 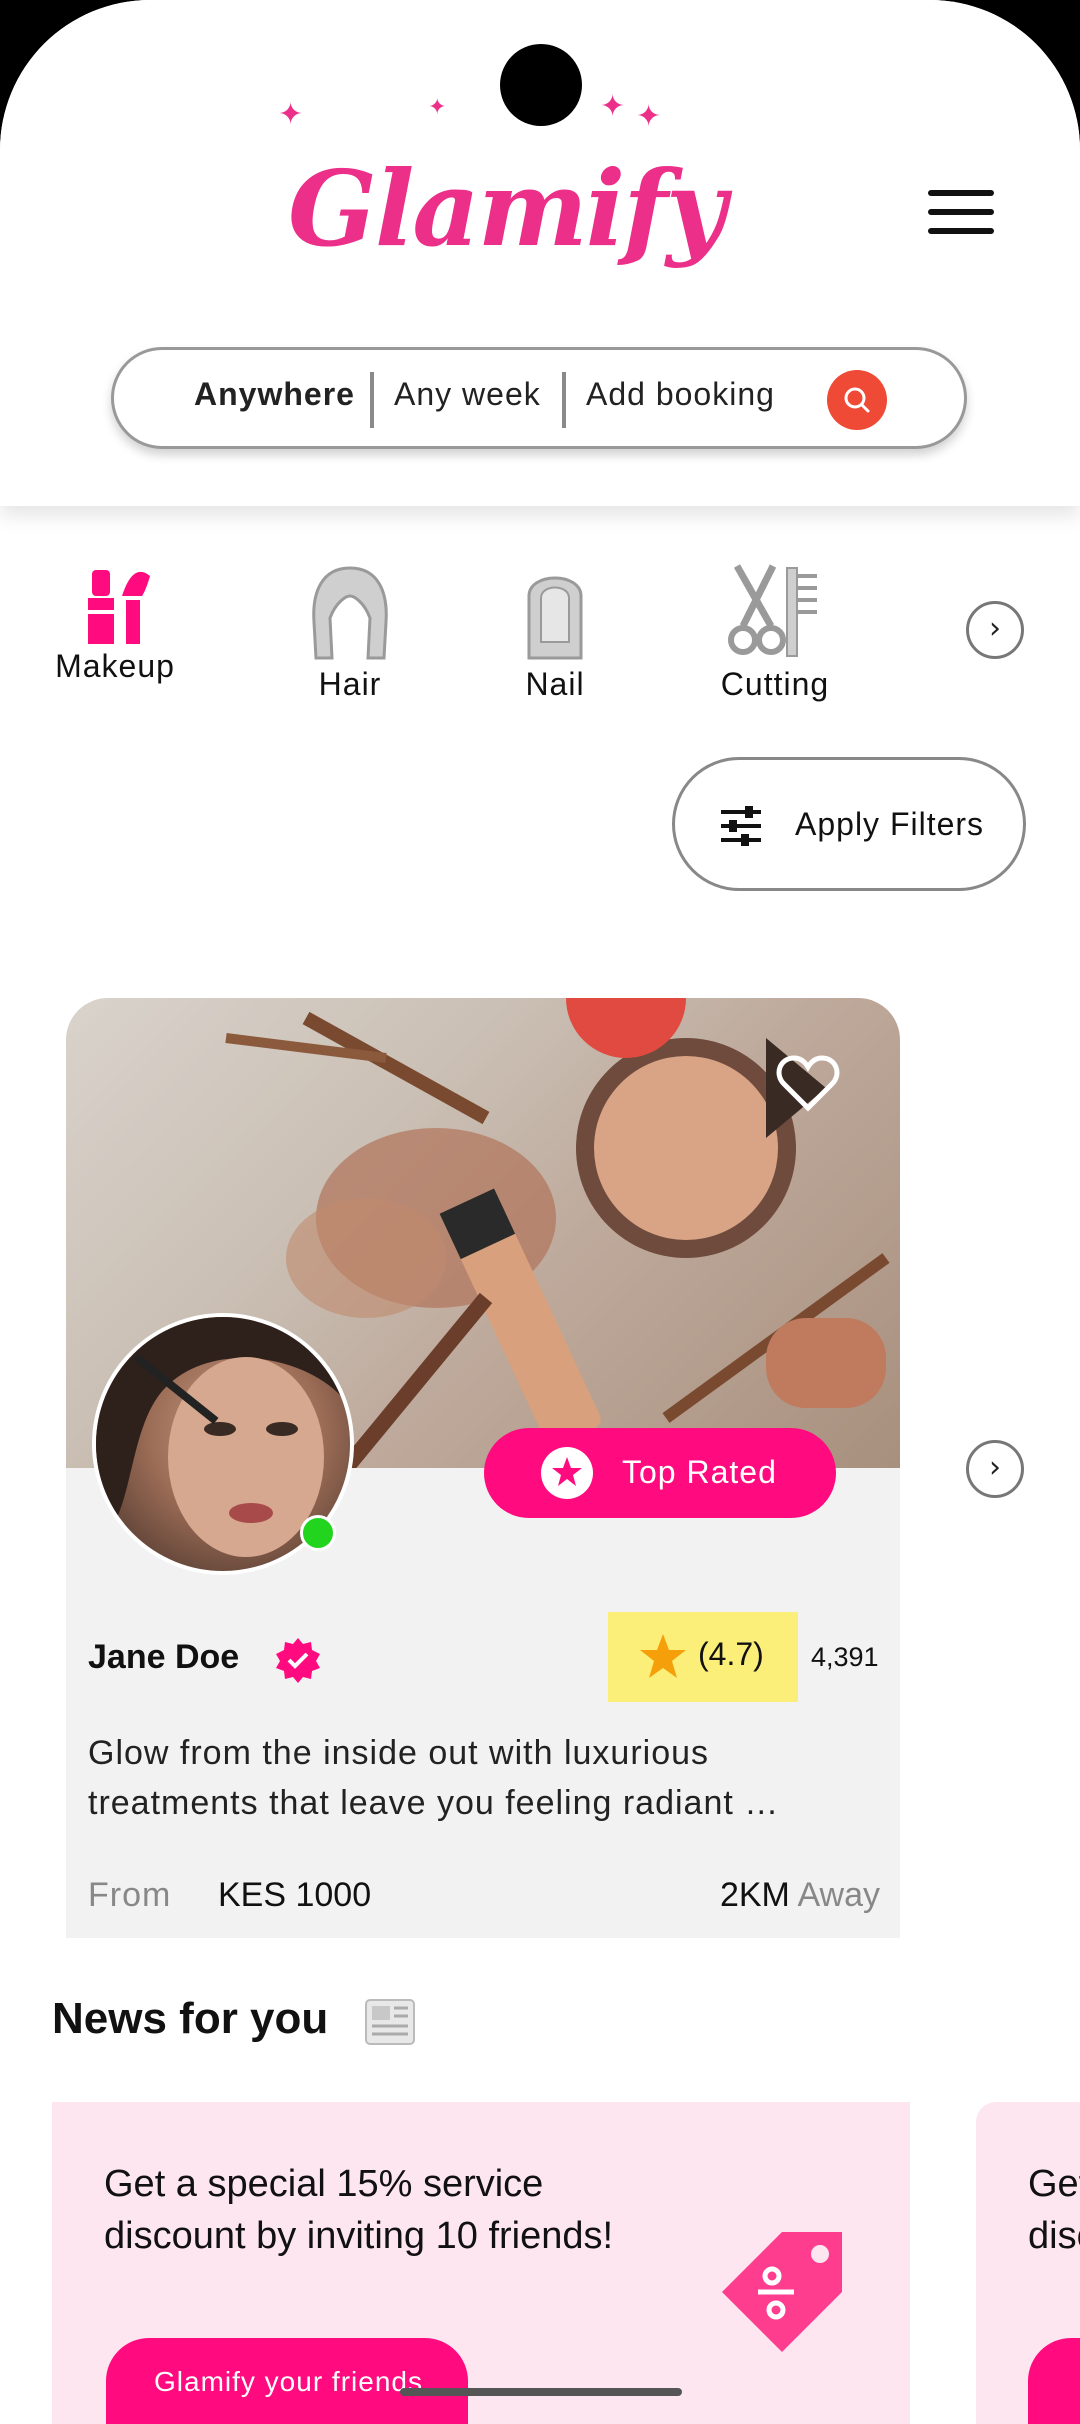 I want to click on star-icon, so click(x=663, y=1656).